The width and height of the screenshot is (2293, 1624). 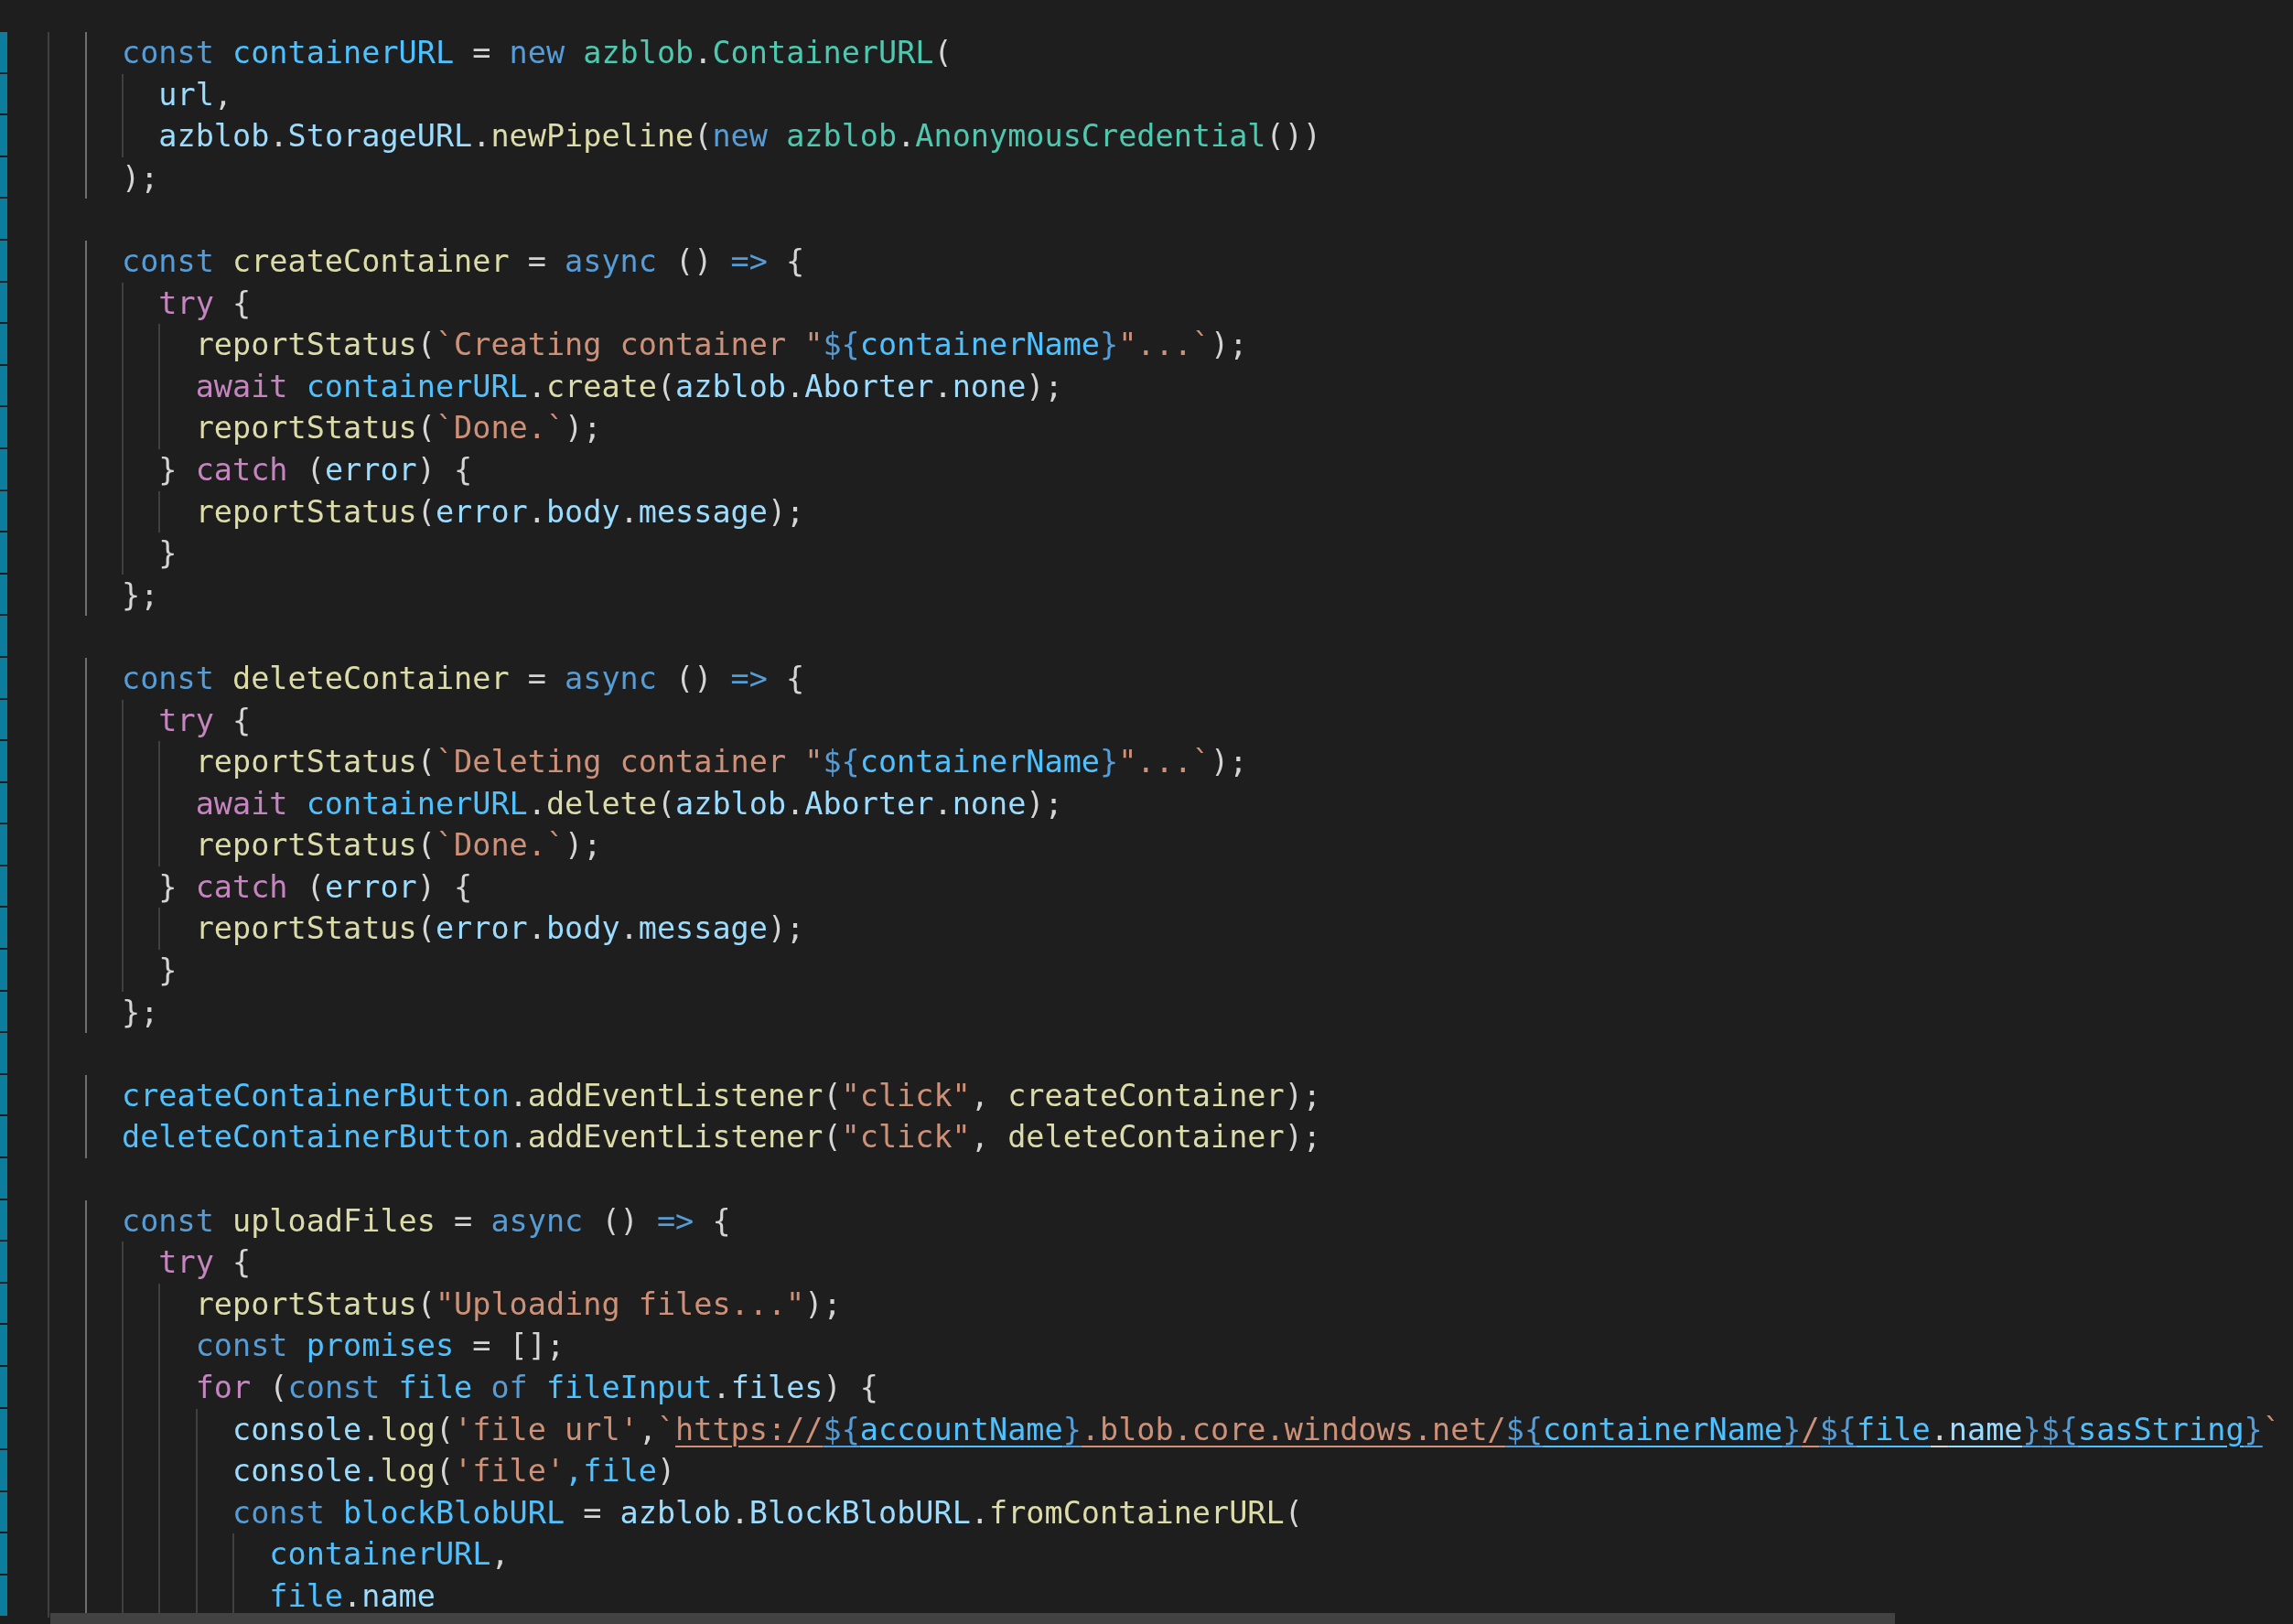 What do you see at coordinates (536, 1388) in the screenshot?
I see `code-line: for (const file of fileInput.files) {` at bounding box center [536, 1388].